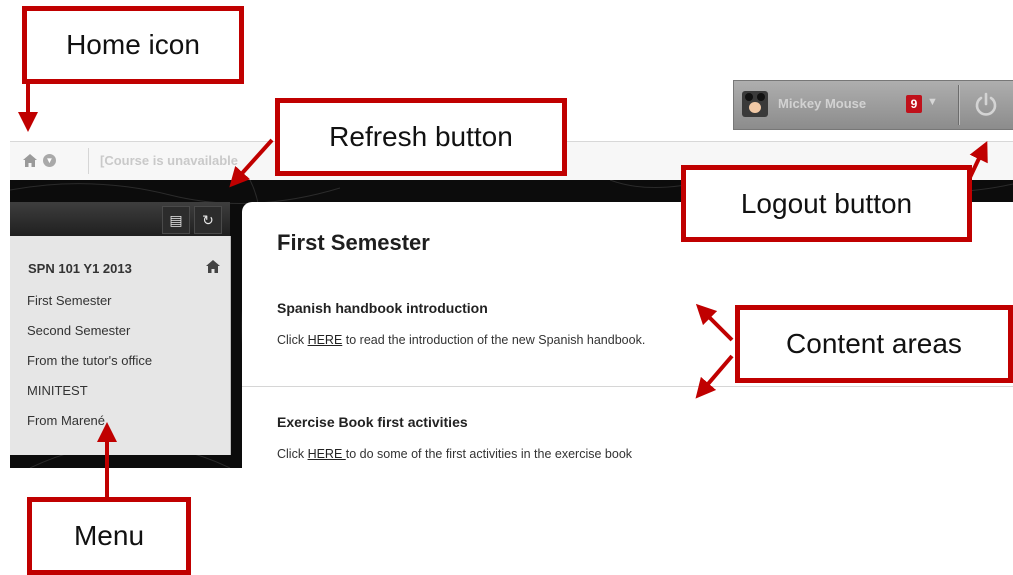 Image resolution: width=1013 pixels, height=575 pixels. I want to click on callout-menu: Menu, so click(109, 536).